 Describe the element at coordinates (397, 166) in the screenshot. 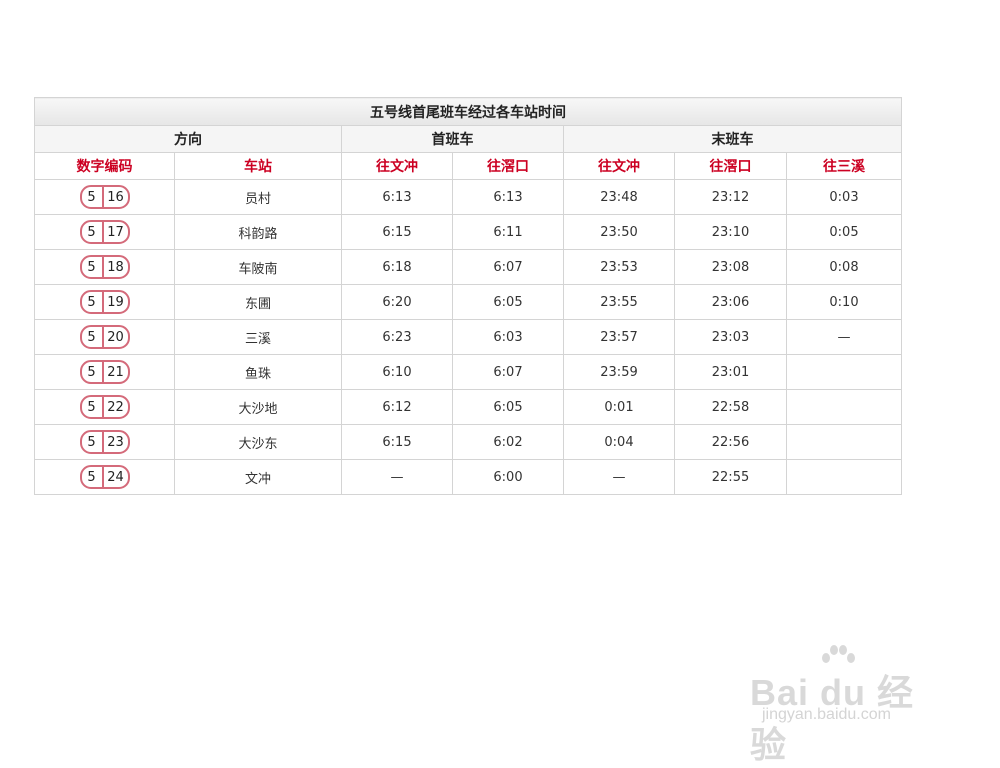

I see `col-first-to-wenchong: 往文冲` at that location.